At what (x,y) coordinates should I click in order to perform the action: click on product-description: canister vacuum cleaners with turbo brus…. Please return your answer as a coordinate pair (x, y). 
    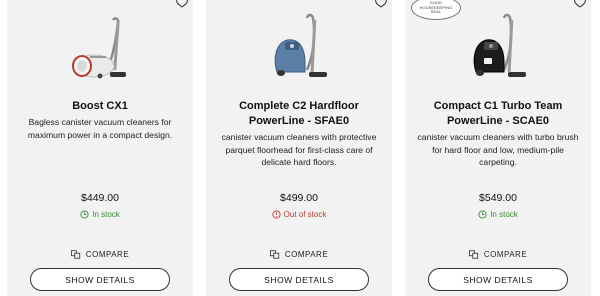
    Looking at the image, I should click on (498, 149).